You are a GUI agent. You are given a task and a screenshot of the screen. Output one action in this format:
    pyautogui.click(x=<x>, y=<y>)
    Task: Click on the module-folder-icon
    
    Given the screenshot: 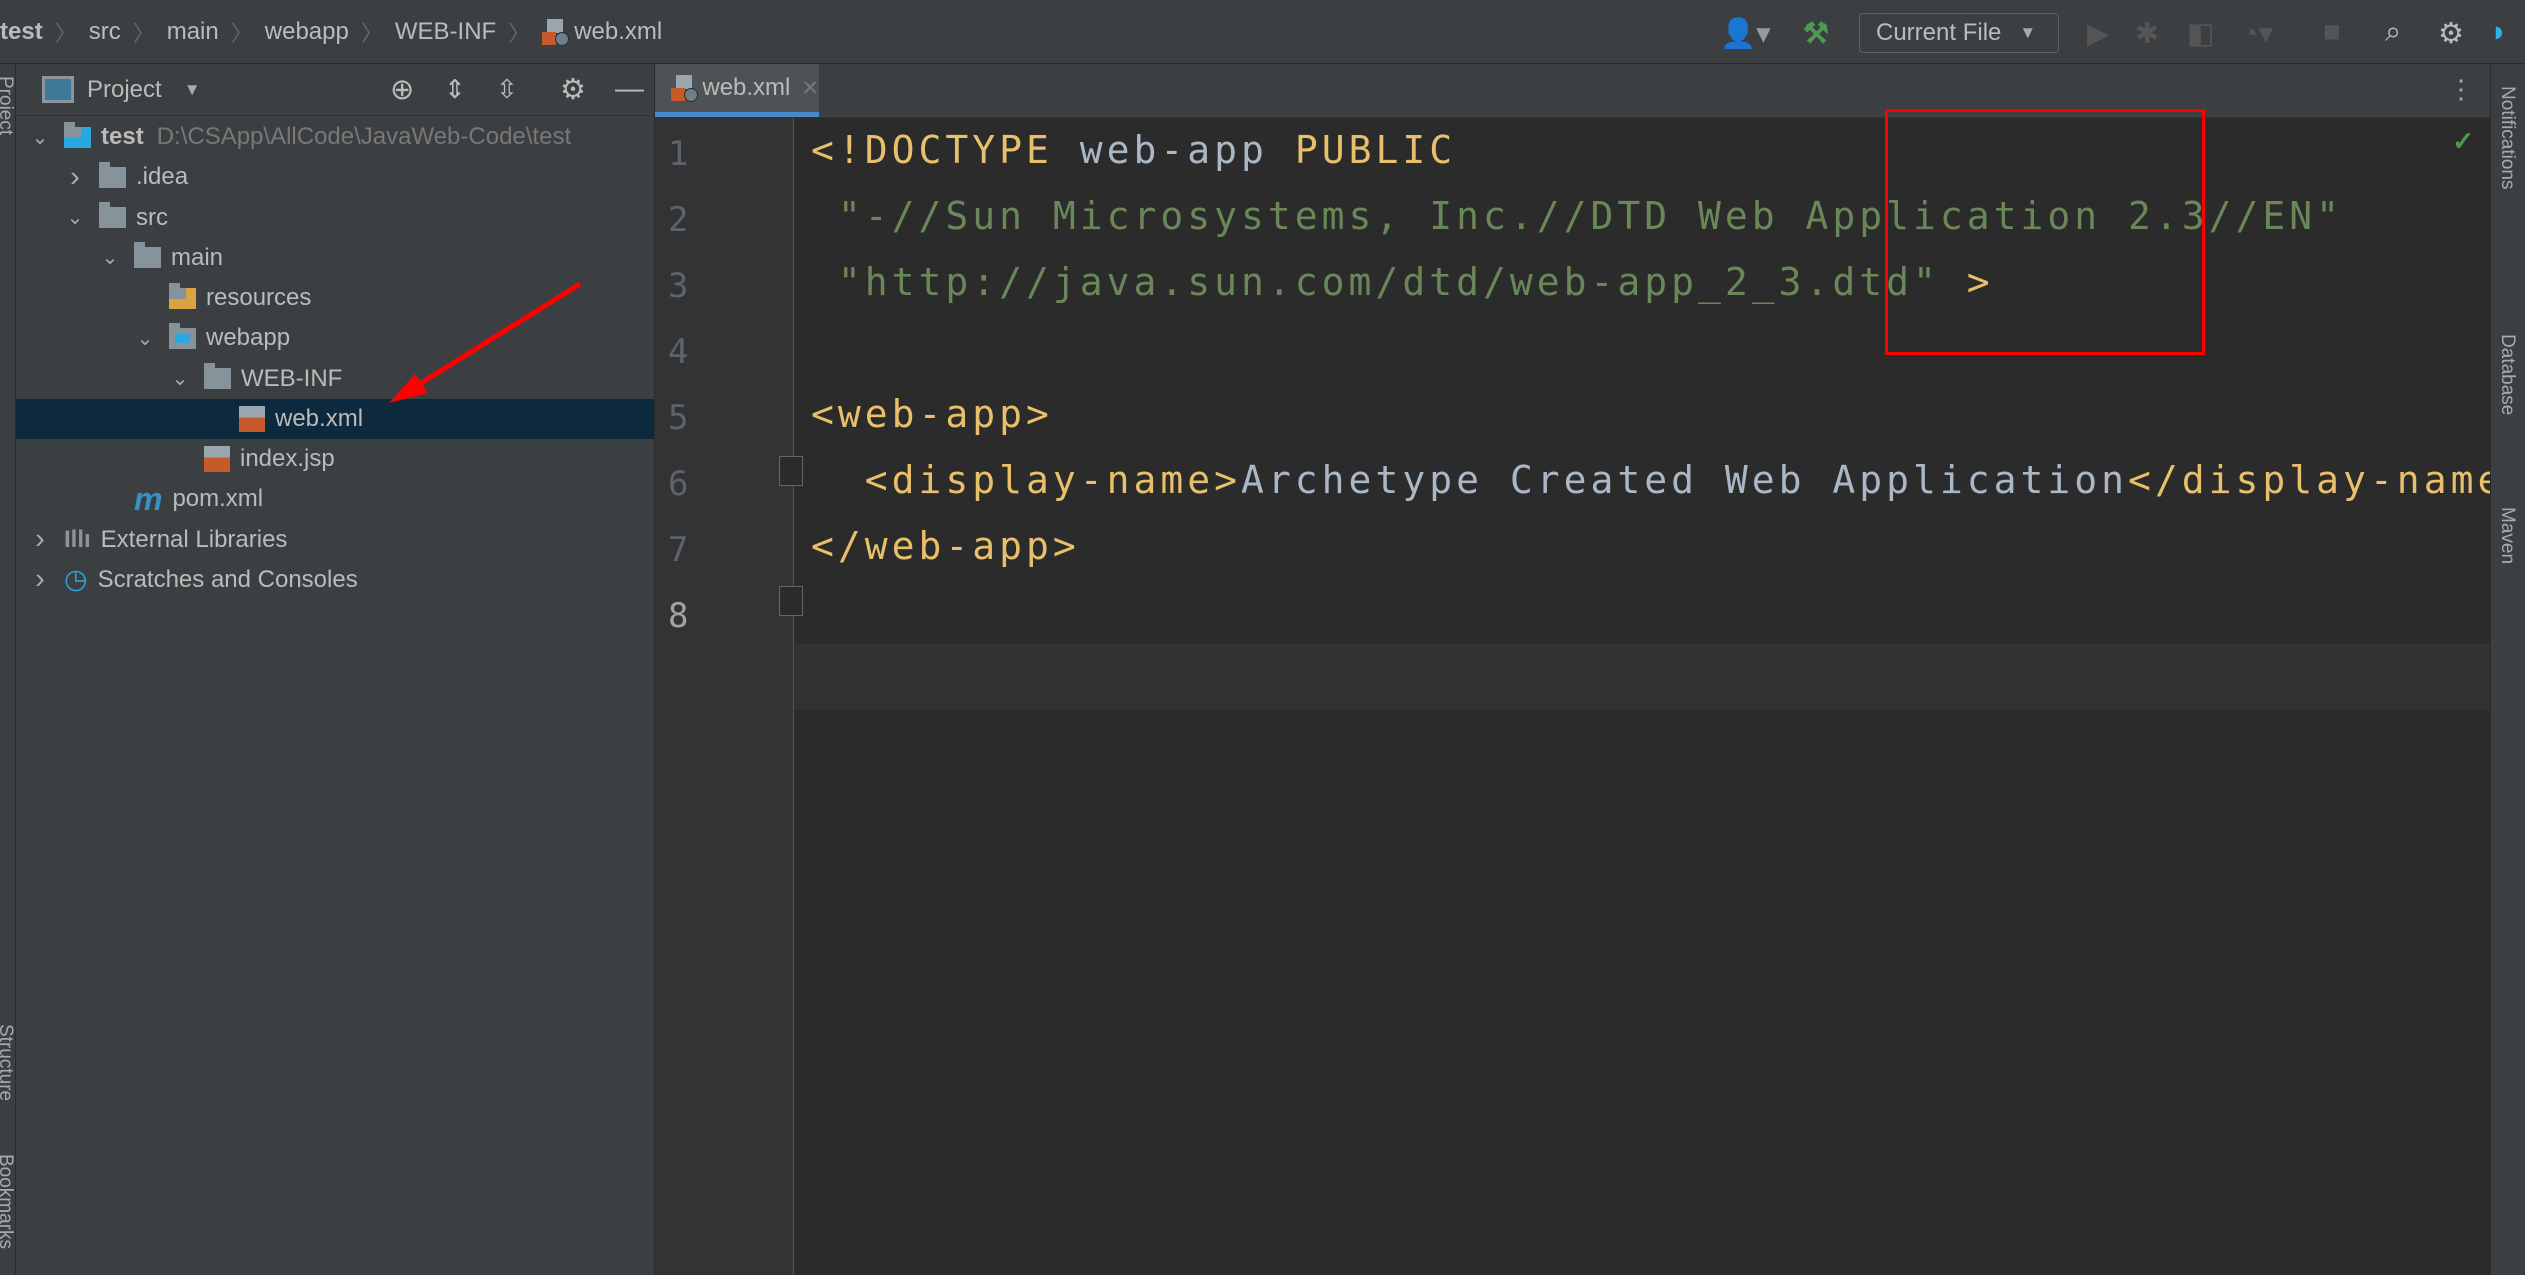 What is the action you would take?
    pyautogui.click(x=77, y=134)
    